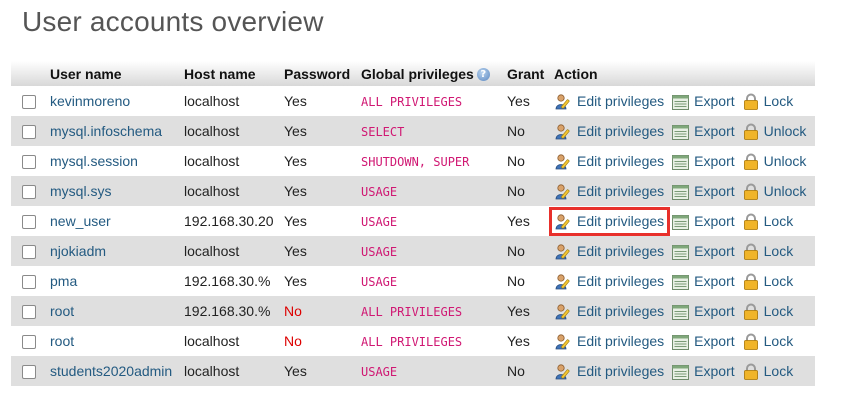 Image resolution: width=845 pixels, height=401 pixels. I want to click on header-grant: Grant, so click(526, 73).